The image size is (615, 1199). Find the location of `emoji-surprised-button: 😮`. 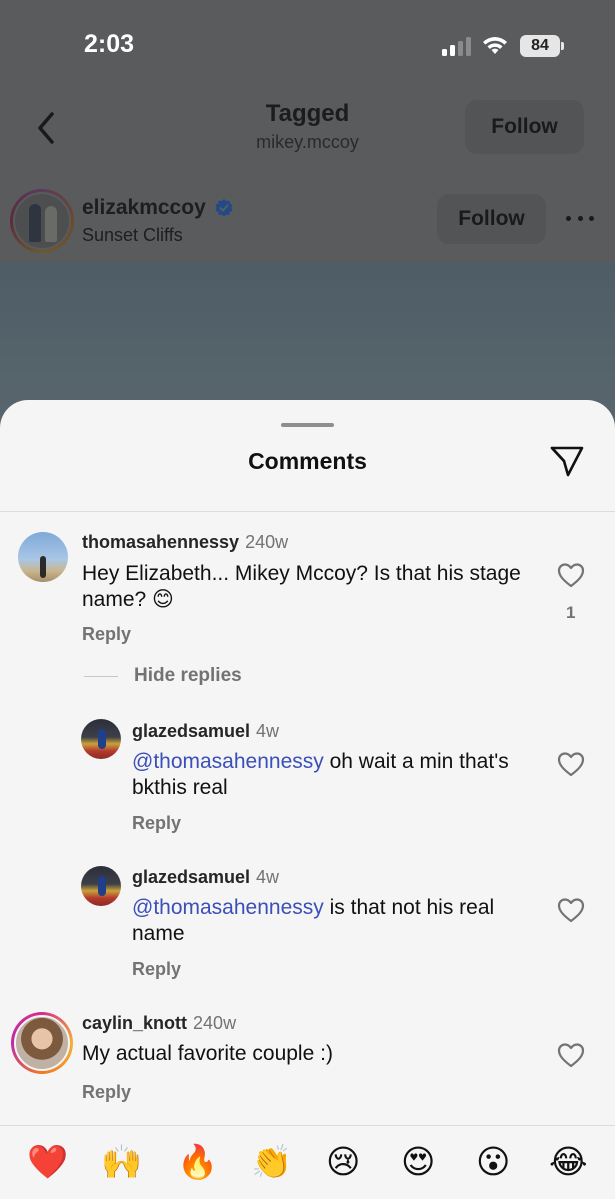

emoji-surprised-button: 😮 is located at coordinates (493, 1162).